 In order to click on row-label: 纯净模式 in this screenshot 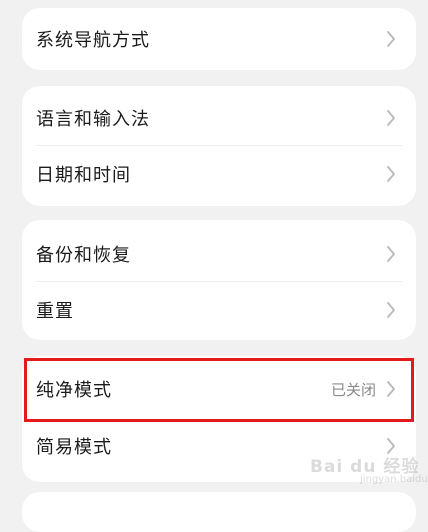, I will do `click(74, 390)`.